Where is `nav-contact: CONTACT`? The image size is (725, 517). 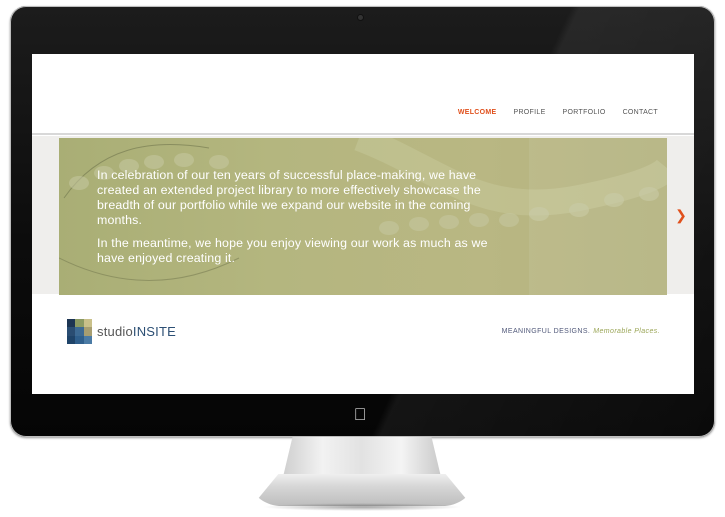 nav-contact: CONTACT is located at coordinates (640, 112).